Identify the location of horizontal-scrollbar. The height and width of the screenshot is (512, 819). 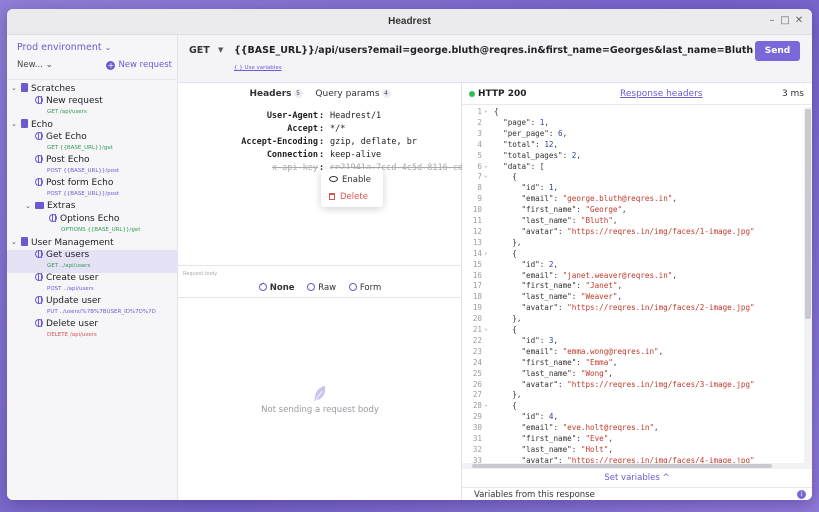
(633, 466).